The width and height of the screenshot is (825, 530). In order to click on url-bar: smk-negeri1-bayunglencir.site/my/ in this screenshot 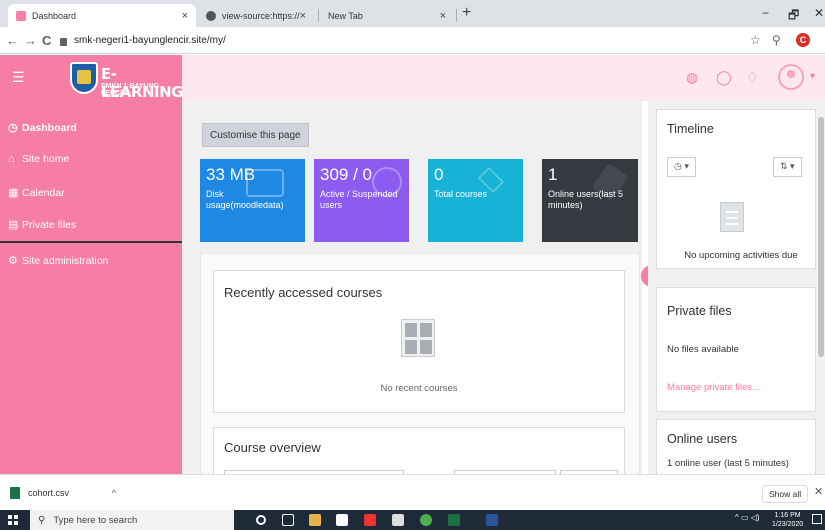, I will do `click(410, 40)`.